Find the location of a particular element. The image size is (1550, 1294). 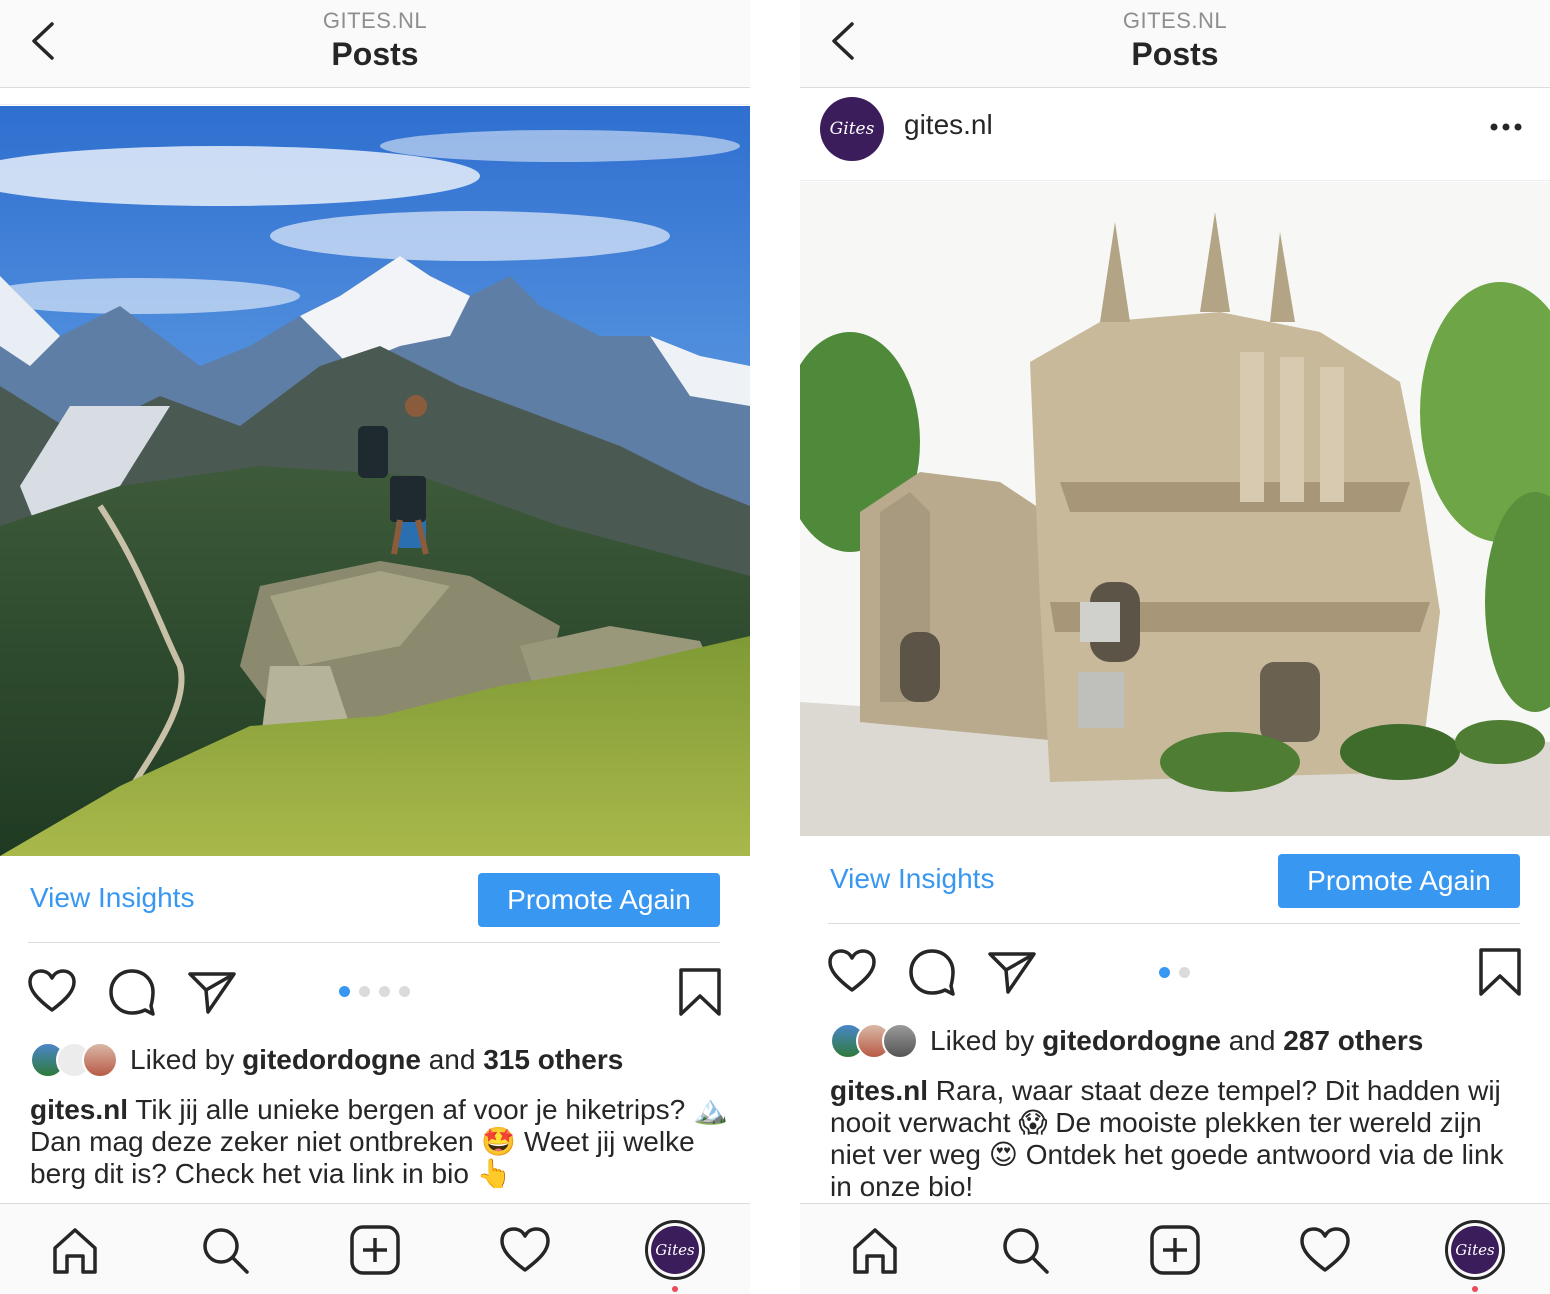

avatar-text: Gites is located at coordinates (852, 129).